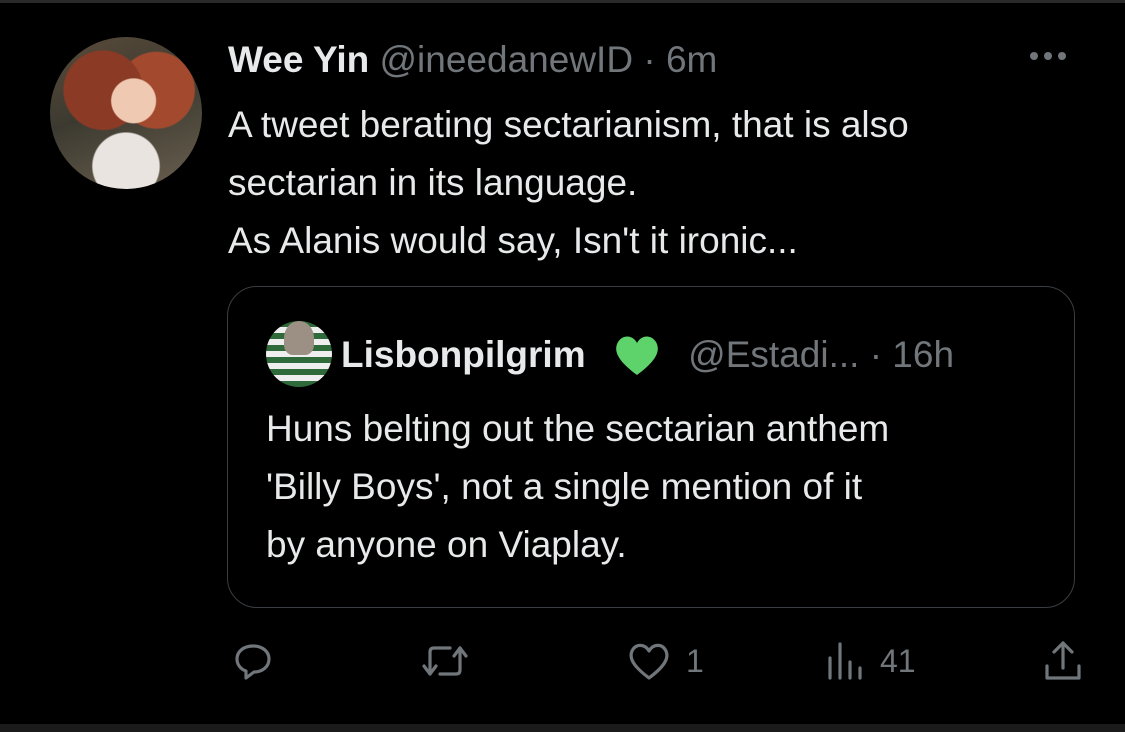  I want to click on tweet-text-line: sectarian in its language., so click(433, 182).